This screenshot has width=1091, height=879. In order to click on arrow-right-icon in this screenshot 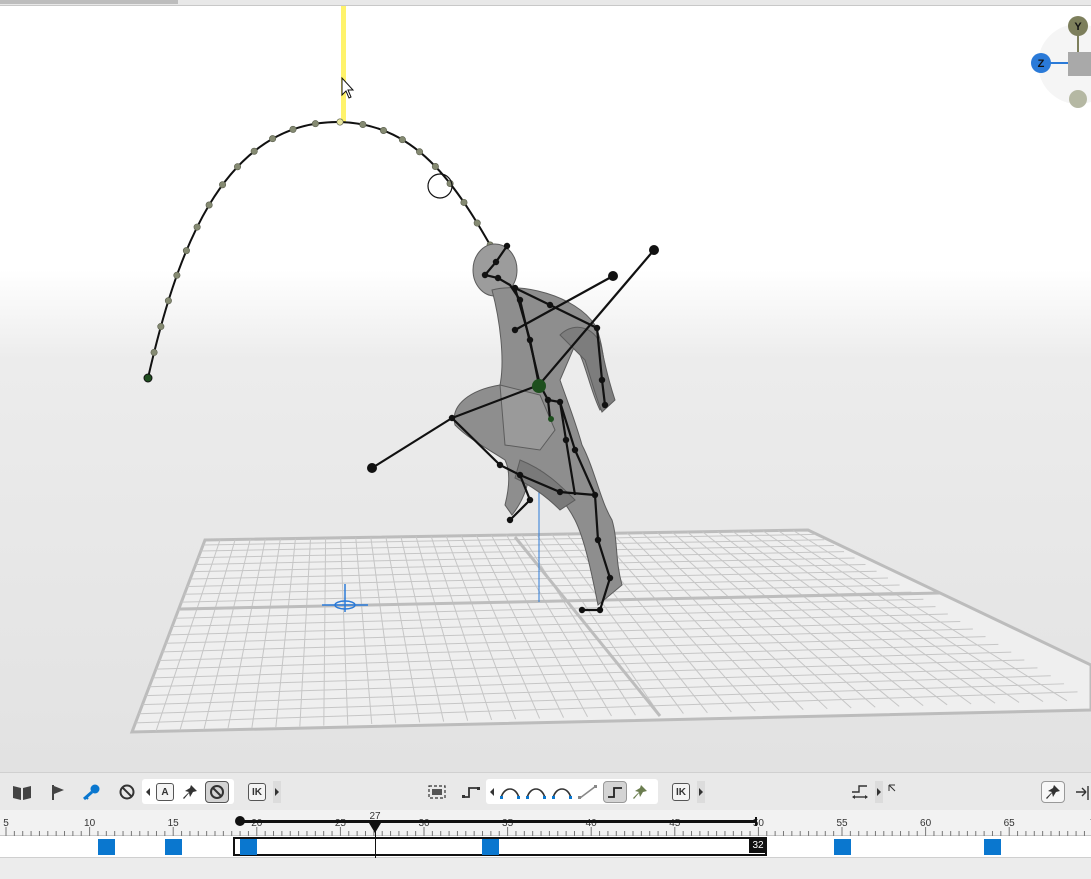, I will do `click(1081, 792)`.